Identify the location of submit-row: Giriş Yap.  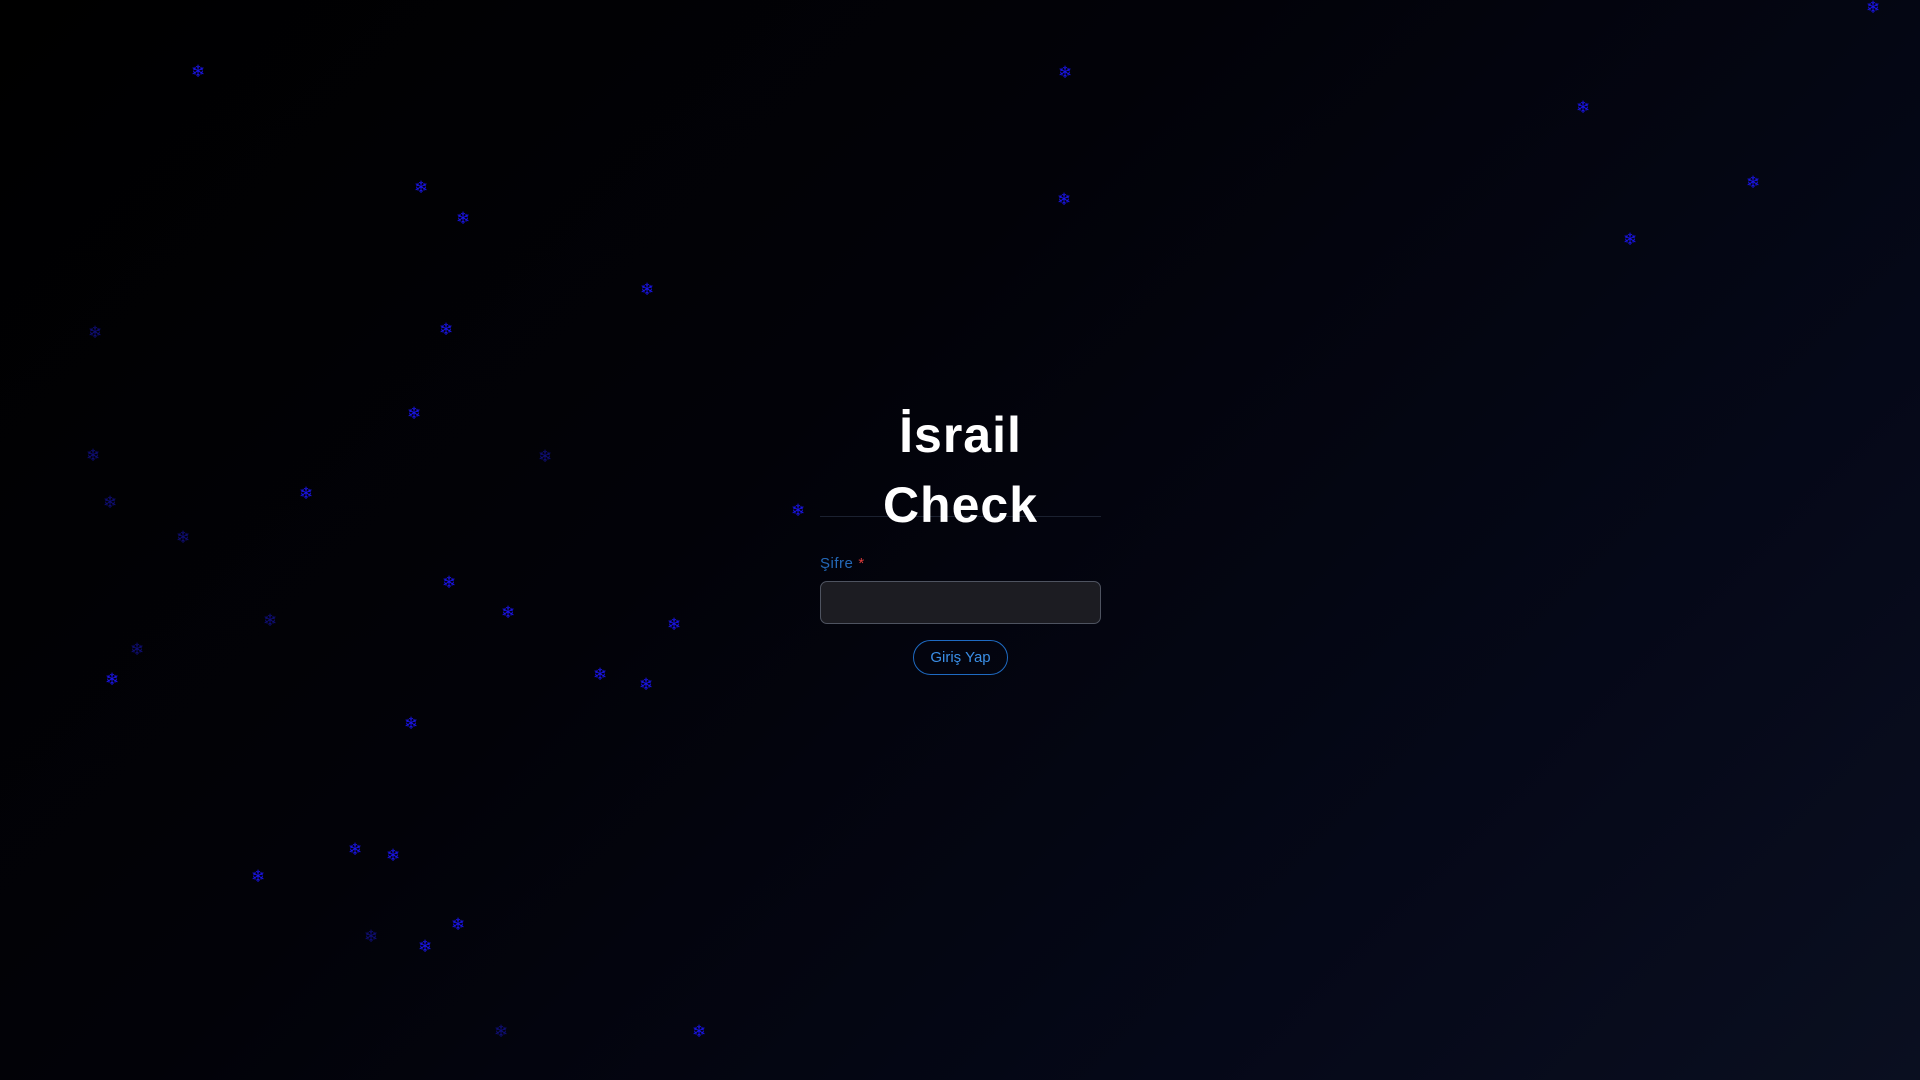
(960, 657).